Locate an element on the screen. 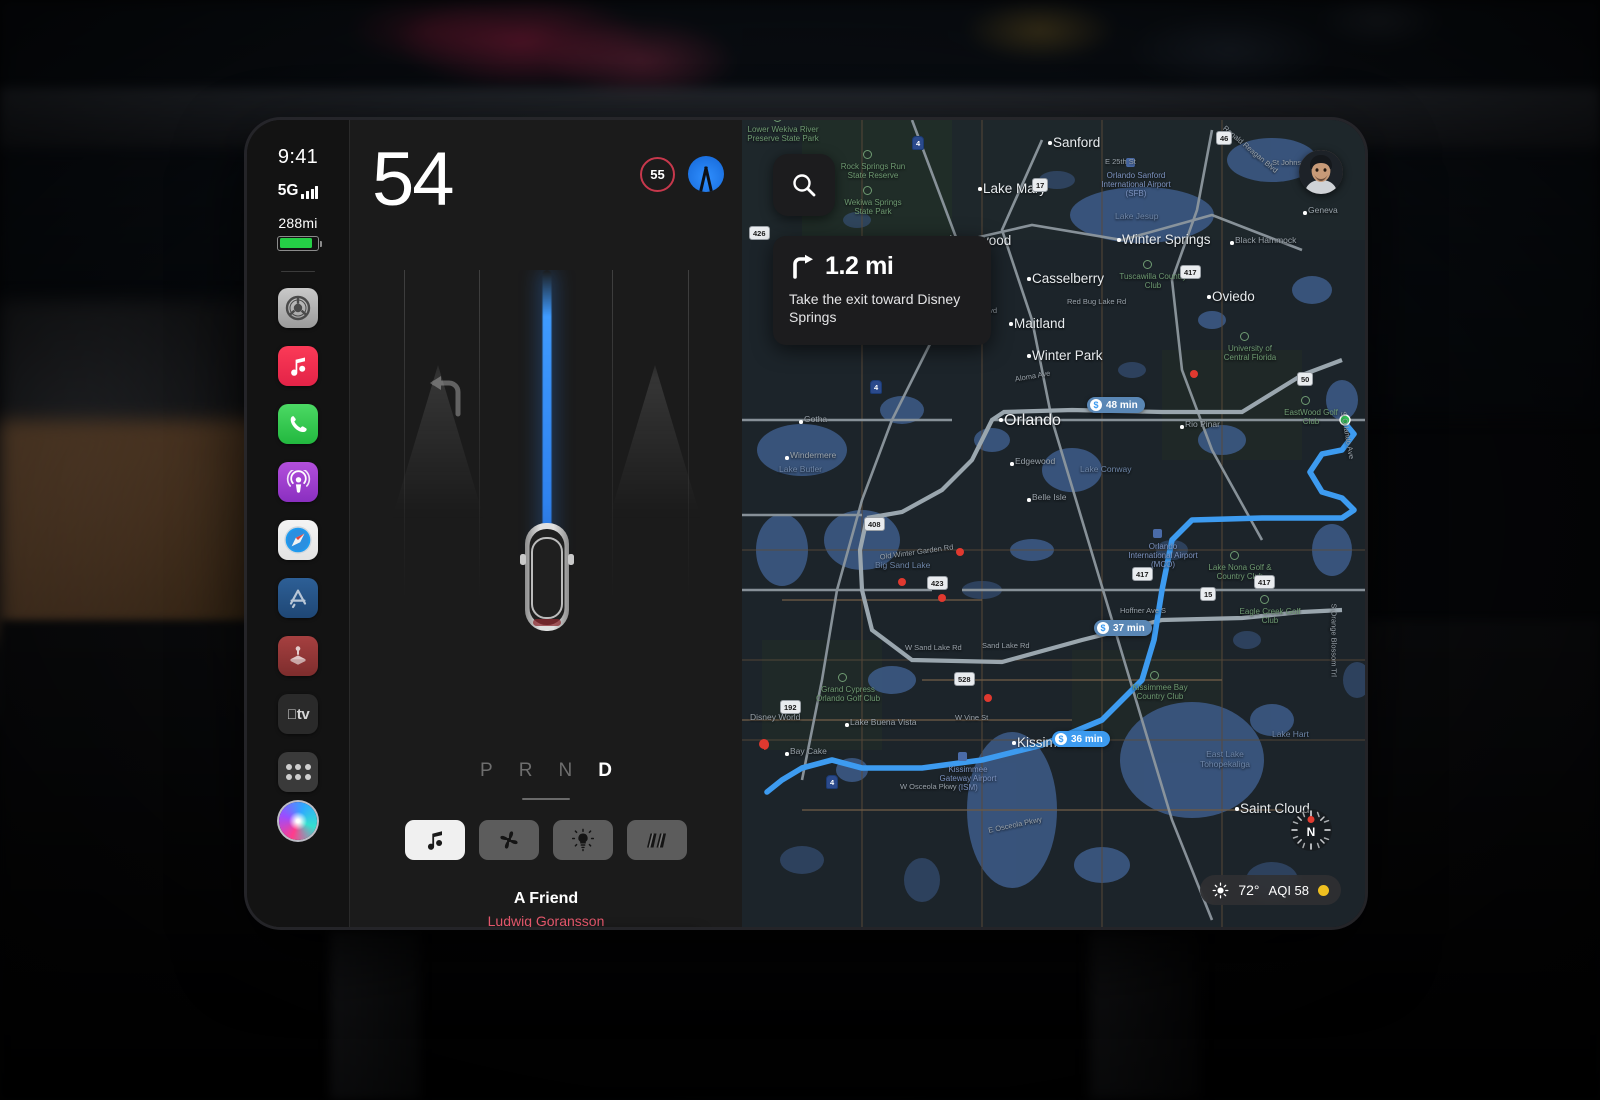 This screenshot has height=1100, width=1600. quick-button-seats is located at coordinates (657, 840).